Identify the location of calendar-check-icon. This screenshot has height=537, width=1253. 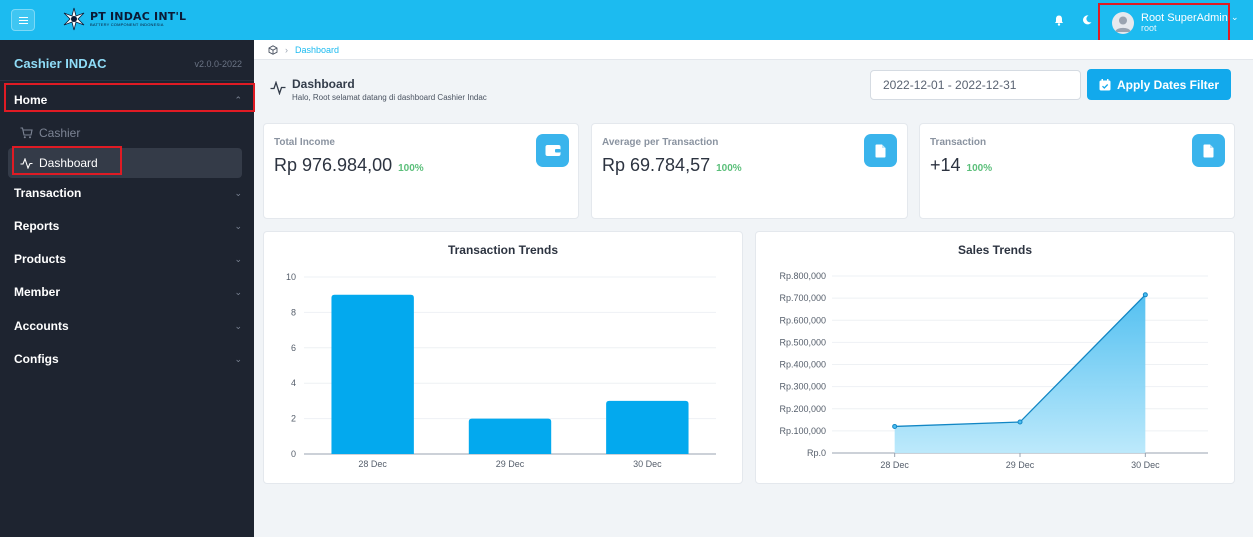
(1105, 84).